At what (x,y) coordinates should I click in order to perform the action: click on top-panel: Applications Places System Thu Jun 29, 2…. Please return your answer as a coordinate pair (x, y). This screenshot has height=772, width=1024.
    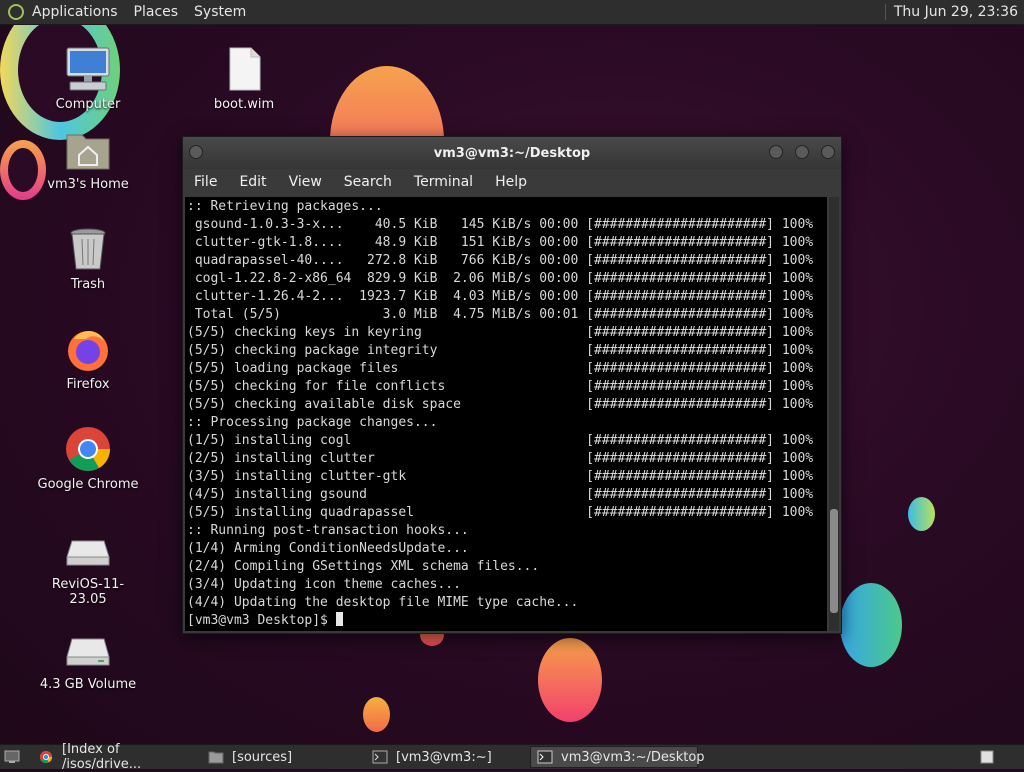
    Looking at the image, I should click on (512, 12).